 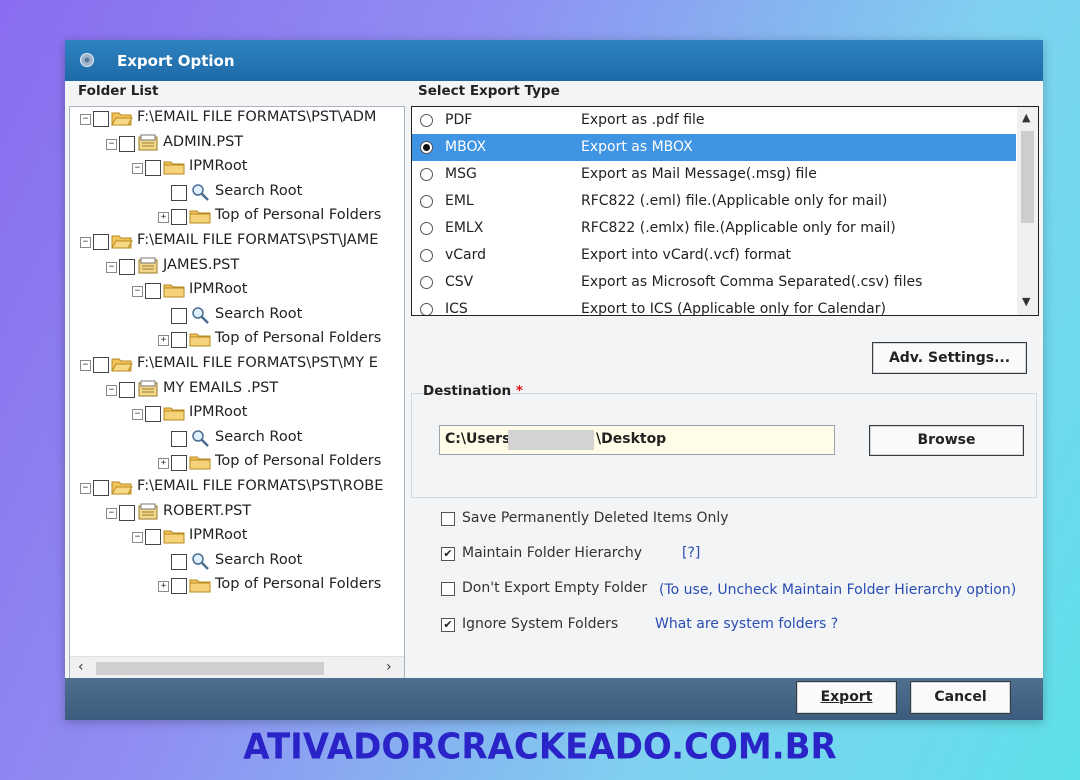 I want to click on scroll-right-icon: ›, so click(x=389, y=667).